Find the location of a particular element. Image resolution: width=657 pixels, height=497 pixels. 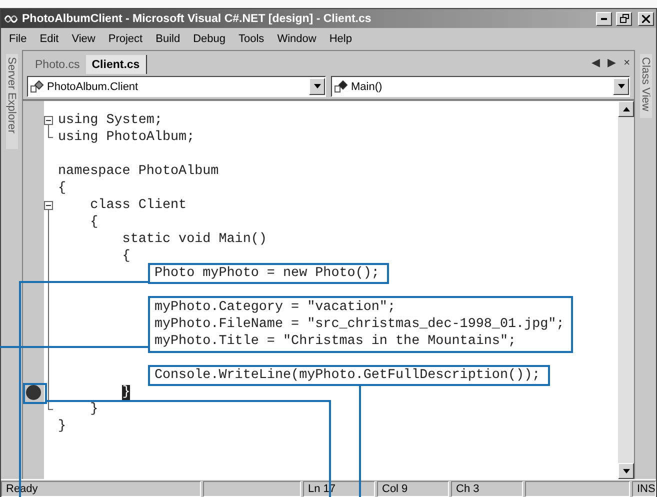

code-line: using System; is located at coordinates (110, 120).